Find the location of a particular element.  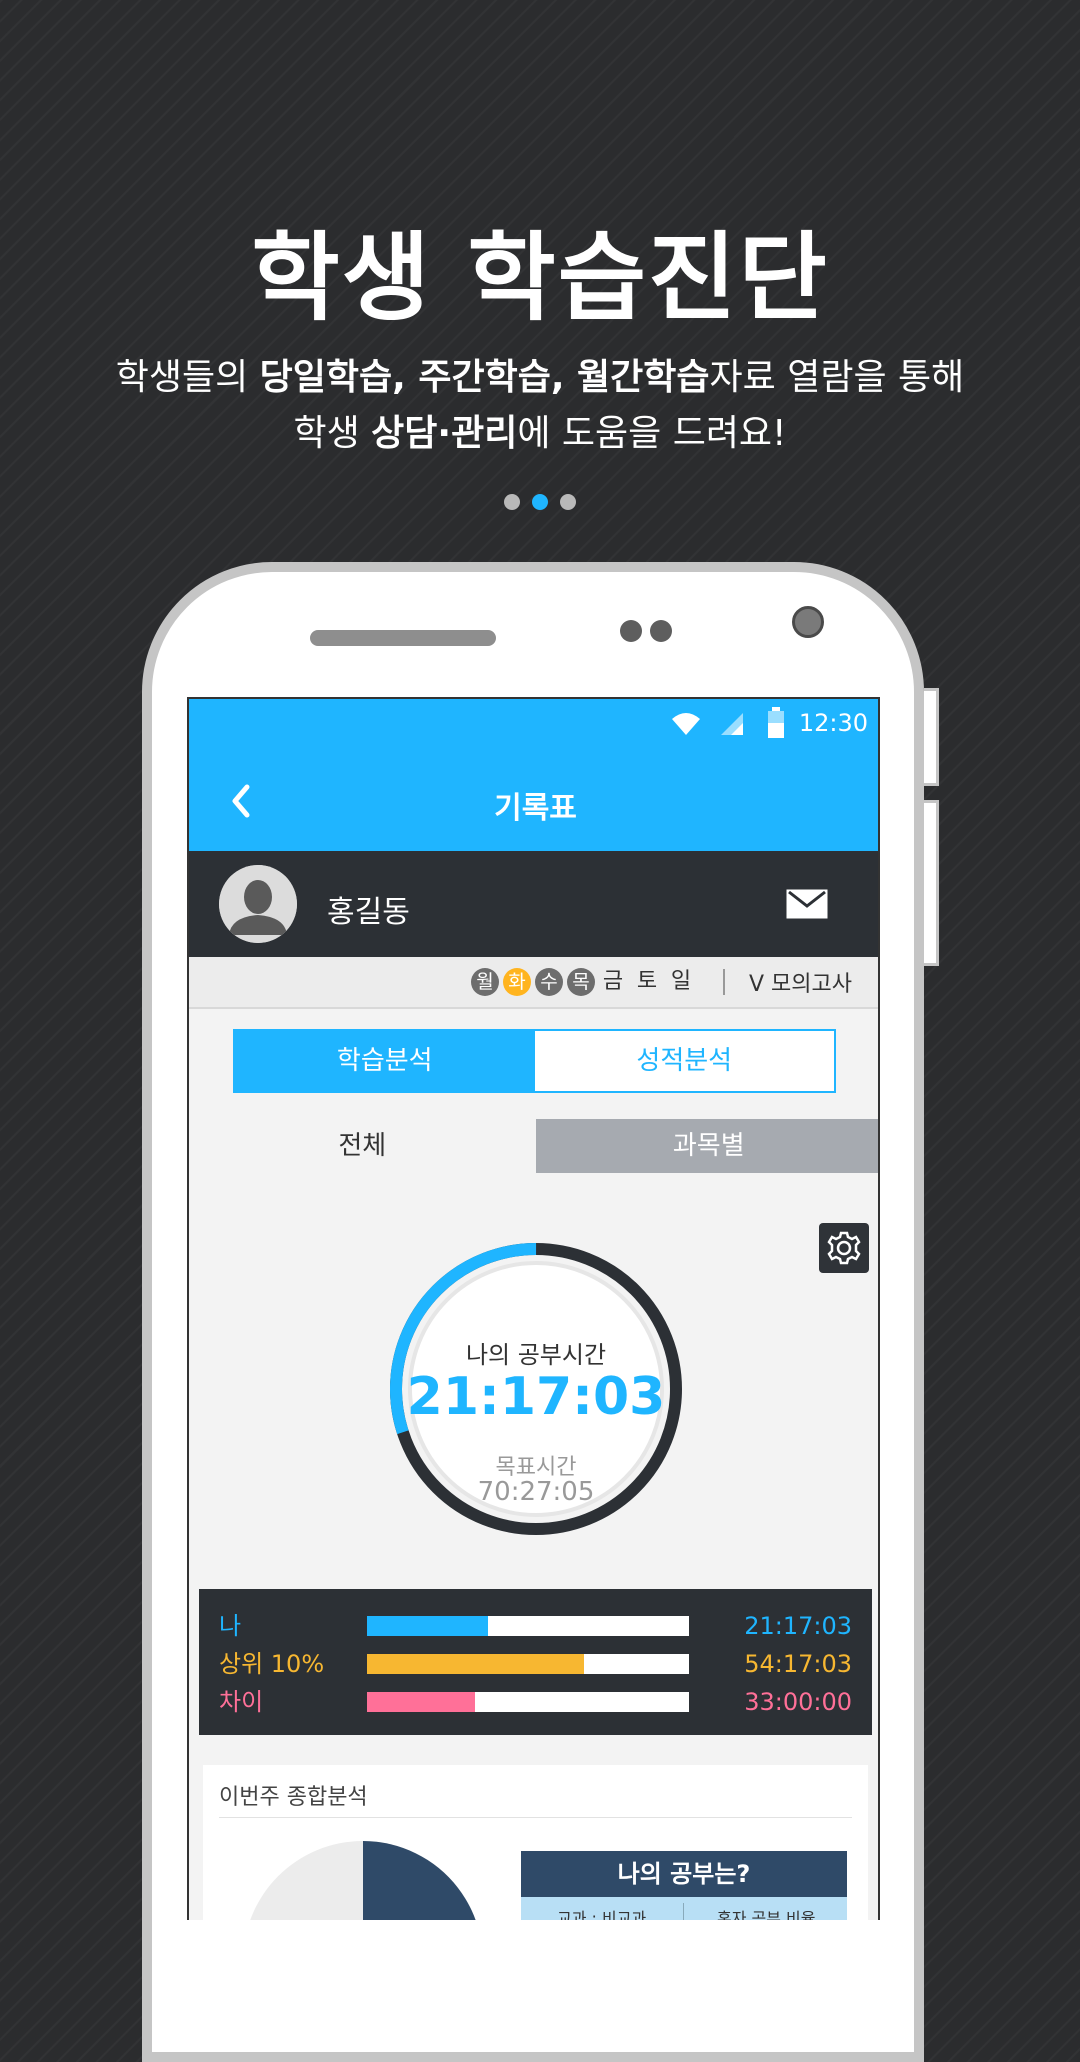

promo-line2-a: 학생 is located at coordinates (332, 433).